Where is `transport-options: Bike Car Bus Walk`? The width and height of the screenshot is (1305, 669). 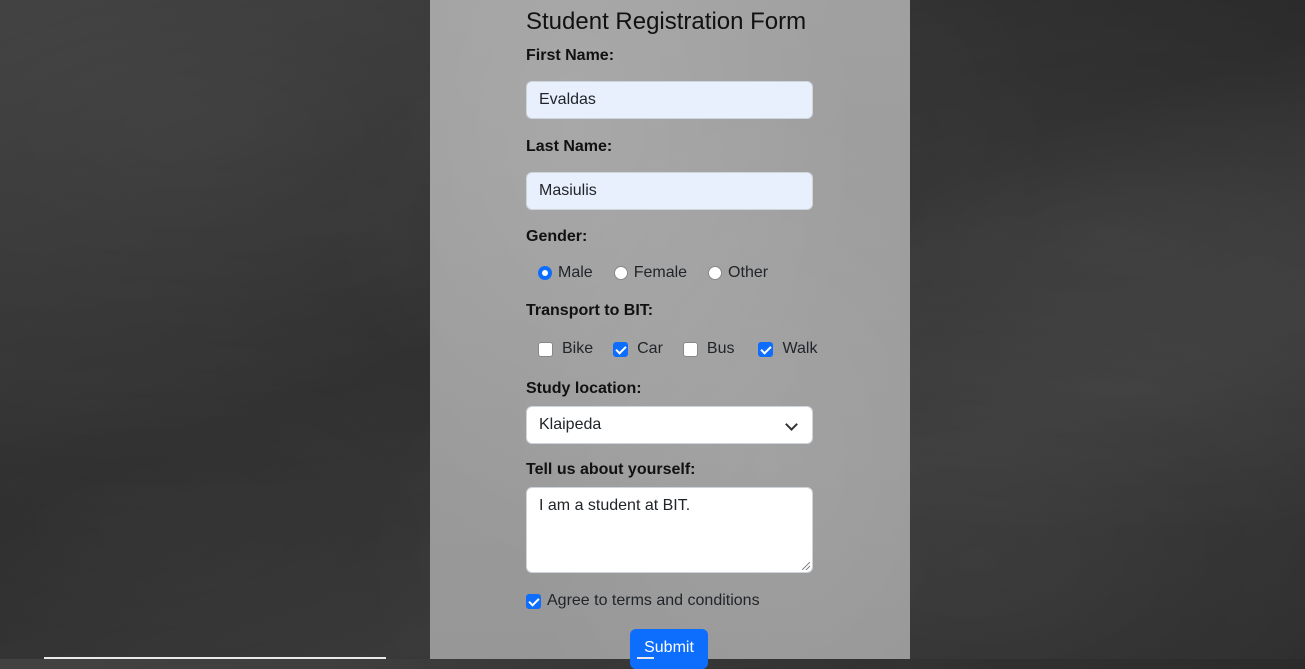 transport-options: Bike Car Bus Walk is located at coordinates (688, 349).